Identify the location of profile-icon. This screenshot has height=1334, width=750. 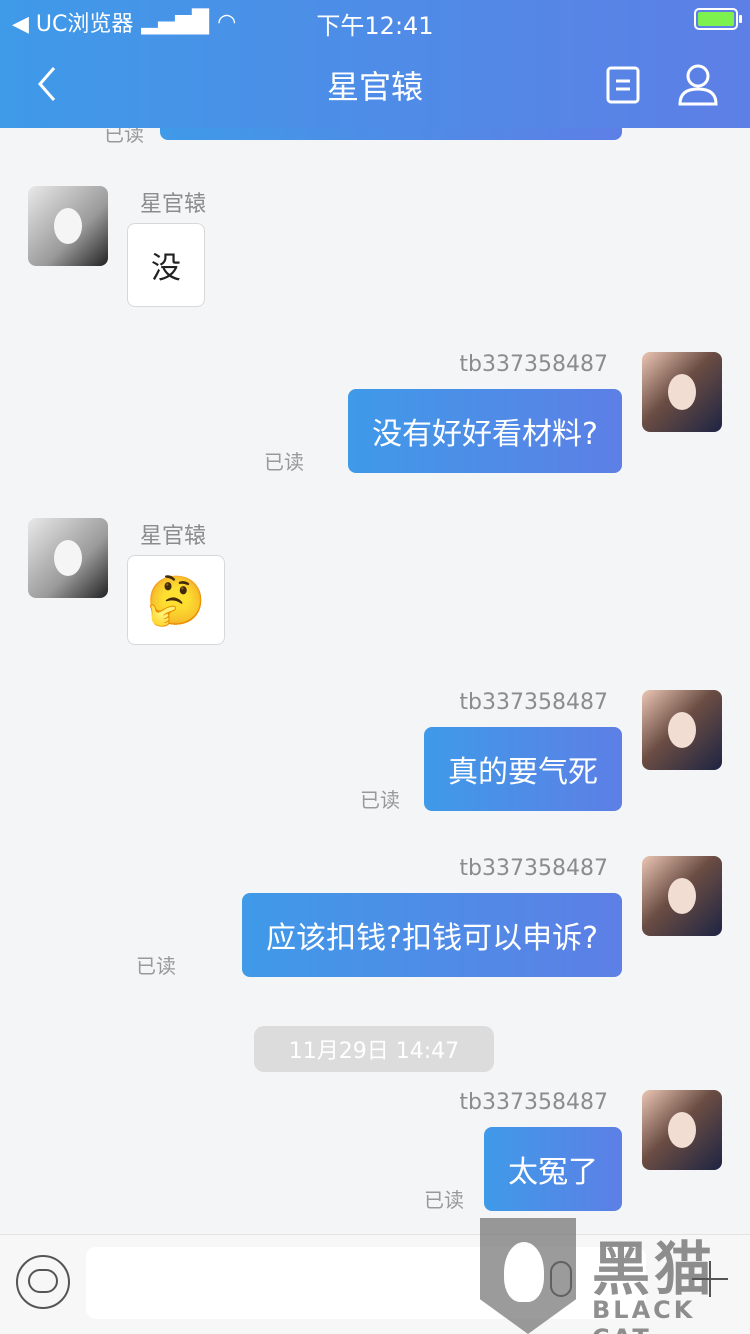
(698, 84).